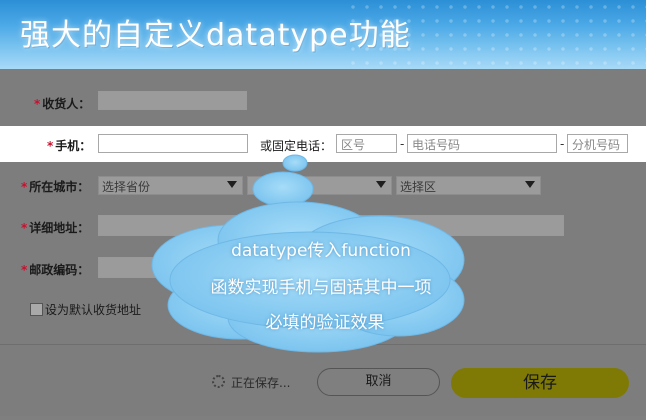 The image size is (646, 420). Describe the element at coordinates (378, 382) in the screenshot. I see `cancel-button: 取消` at that location.